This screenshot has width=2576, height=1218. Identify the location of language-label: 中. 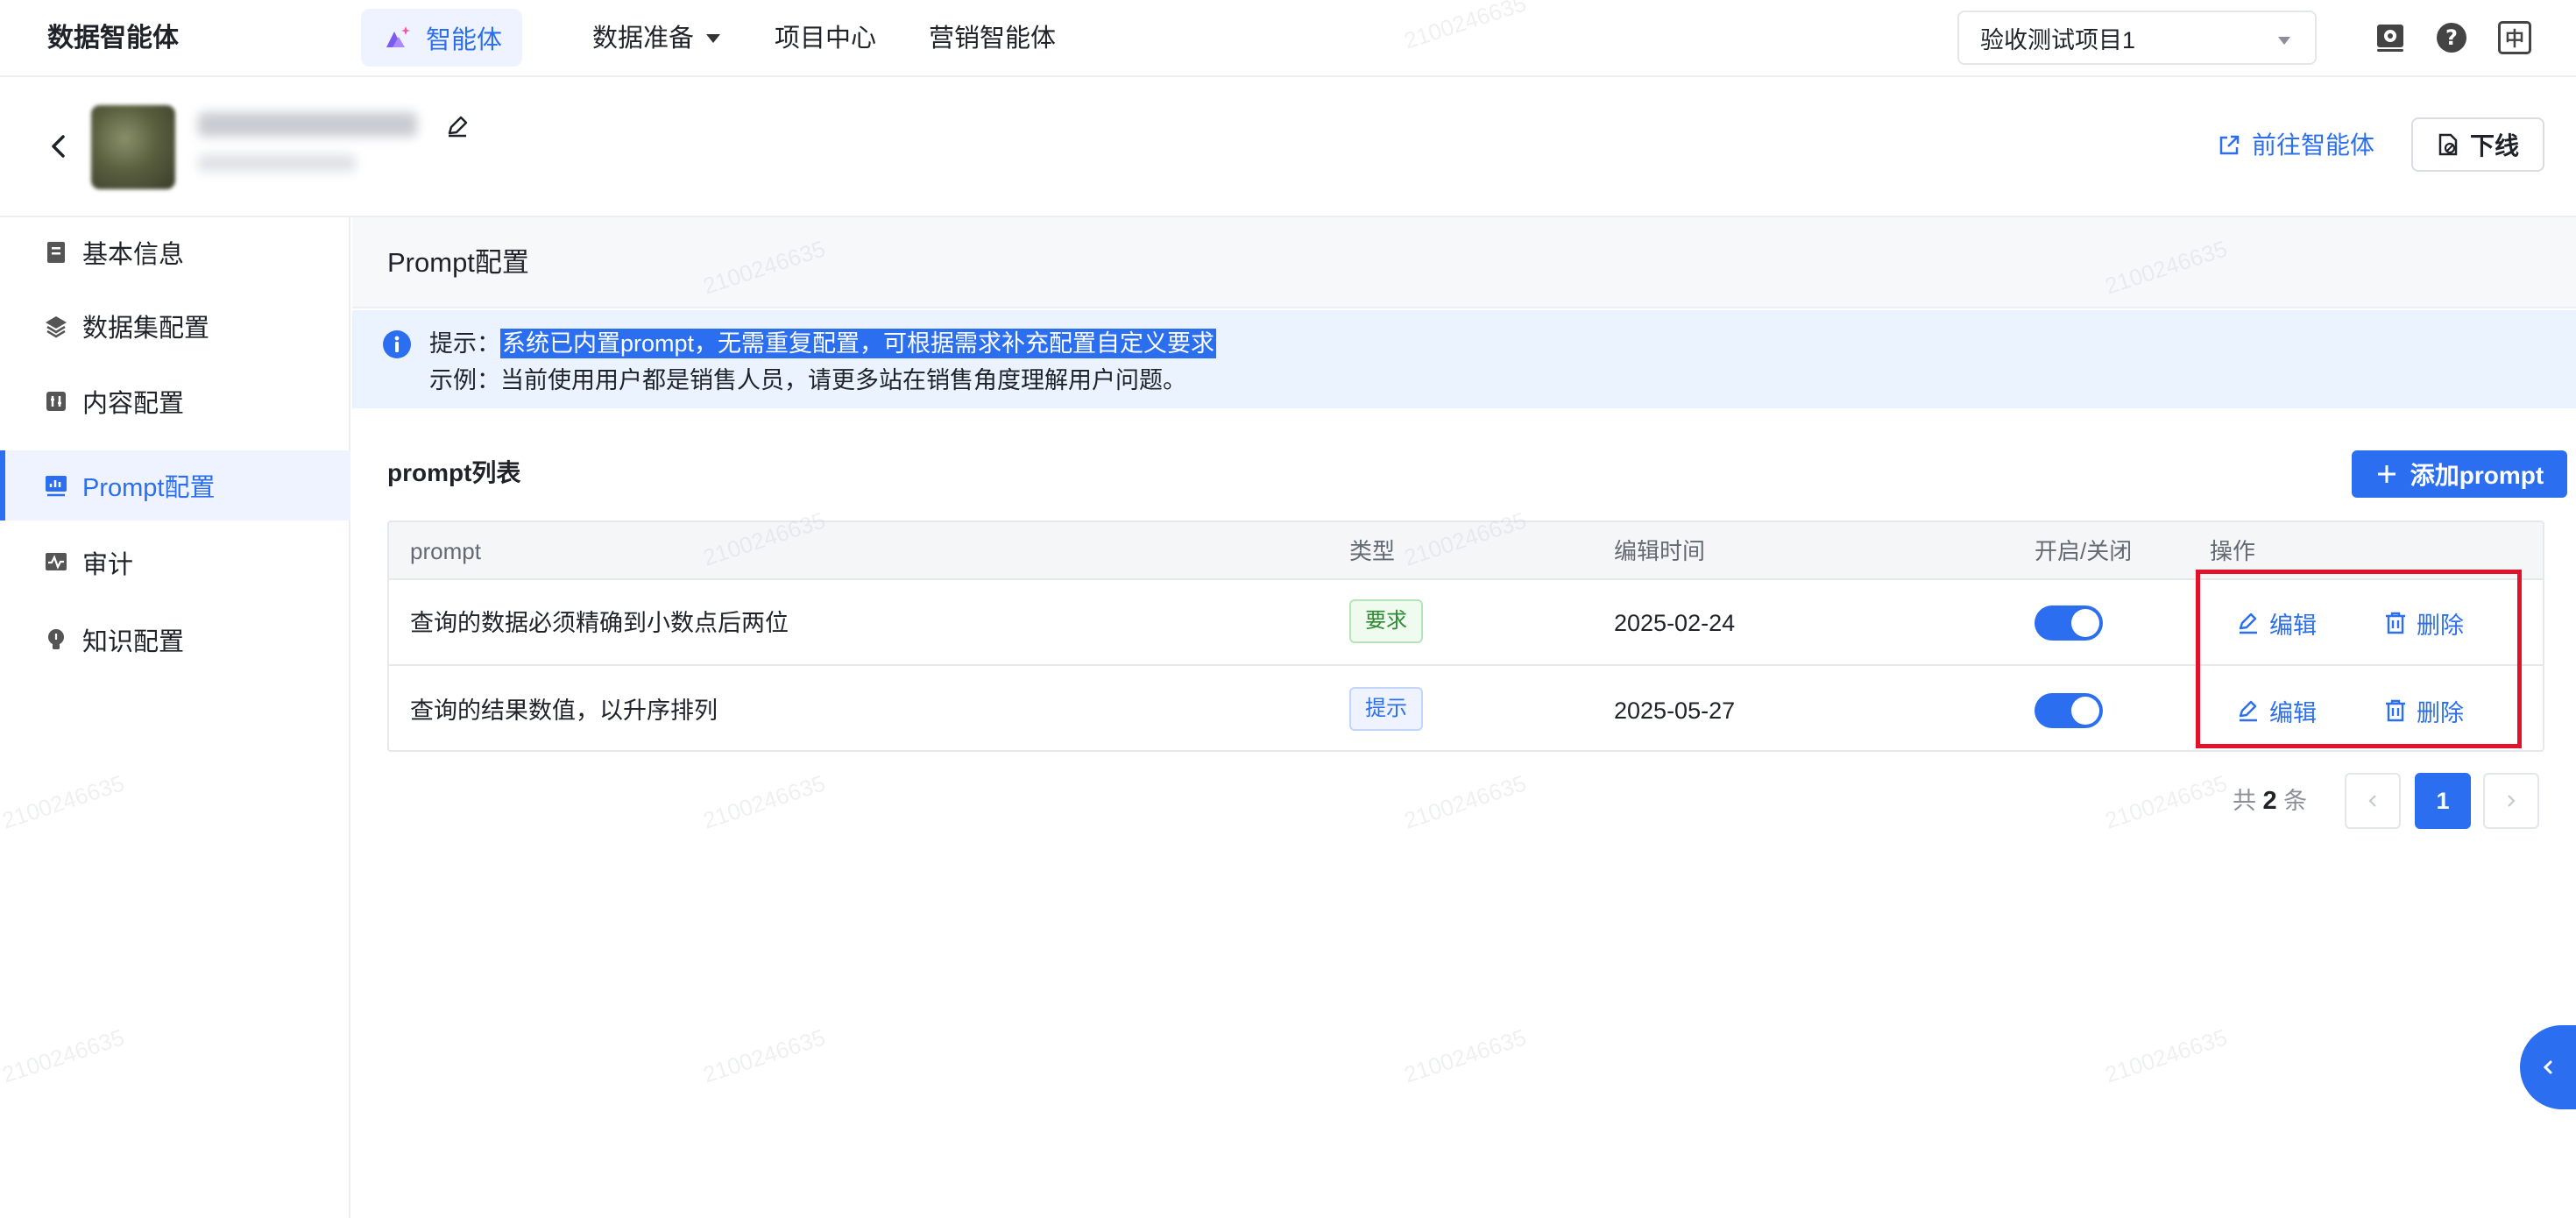
(2514, 39).